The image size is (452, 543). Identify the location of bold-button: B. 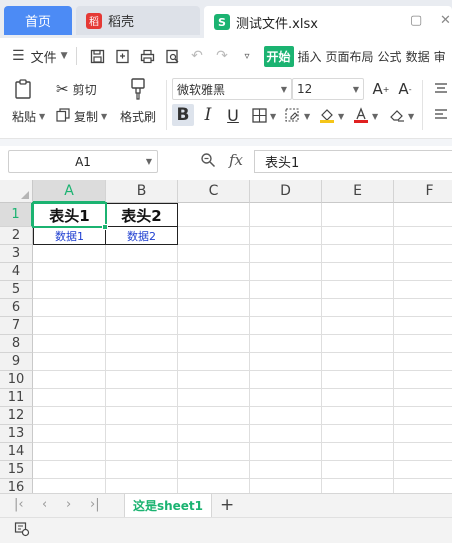
(183, 115).